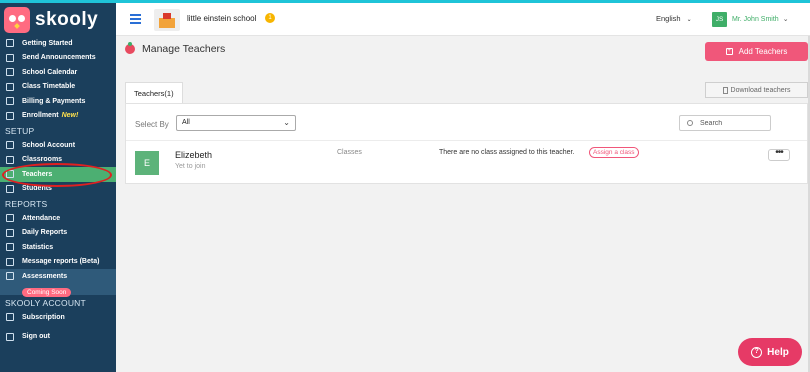 This screenshot has height=372, width=810. I want to click on sidebar-item-label: Send Announcements, so click(59, 58).